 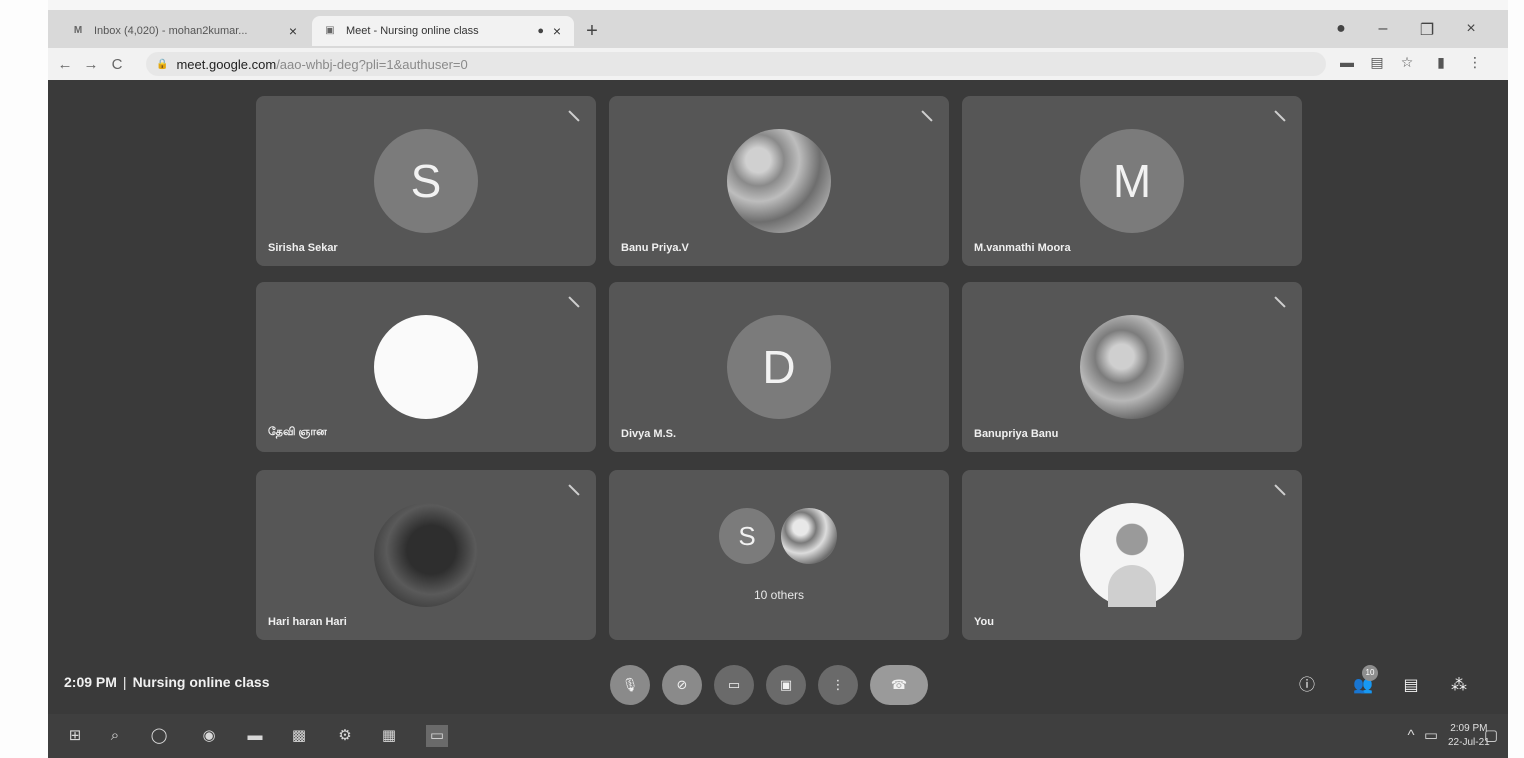 What do you see at coordinates (437, 736) in the screenshot?
I see `mail-icon: ▭` at bounding box center [437, 736].